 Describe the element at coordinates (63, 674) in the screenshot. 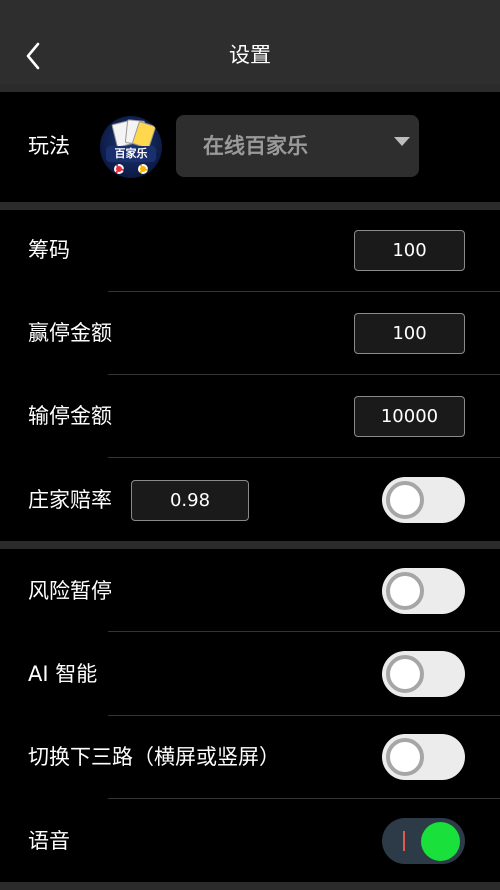

I see `ai-label: AI 智能` at that location.